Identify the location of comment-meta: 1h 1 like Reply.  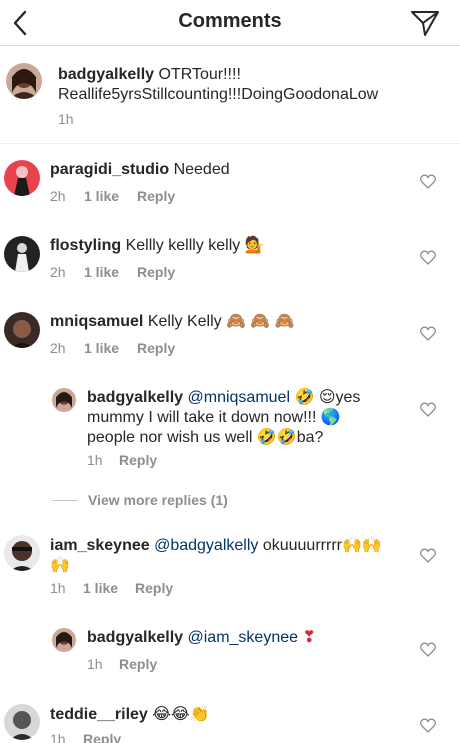
(111, 588).